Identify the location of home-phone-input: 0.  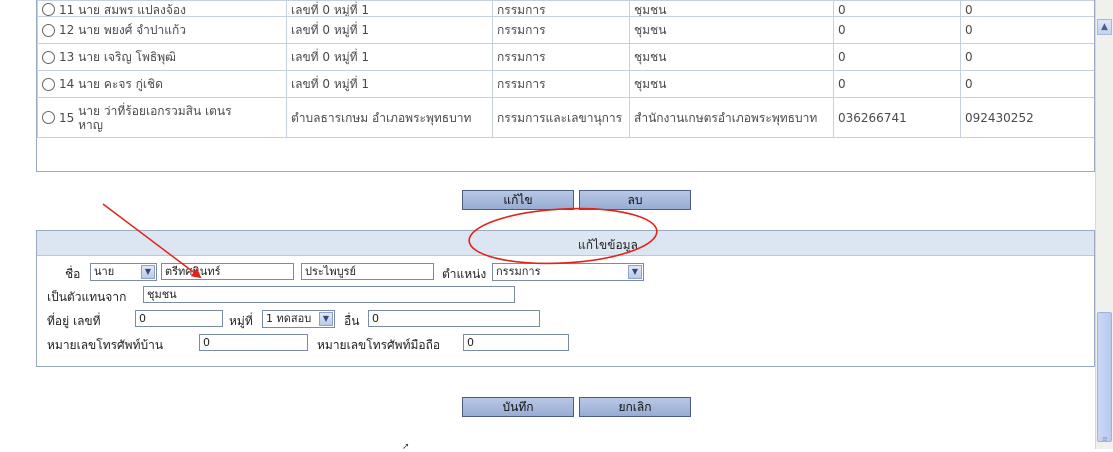
(253, 342).